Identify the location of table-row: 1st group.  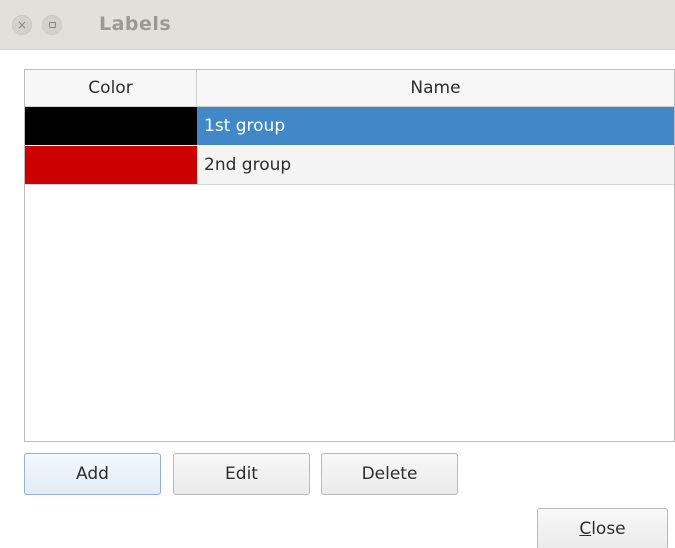
(349, 126).